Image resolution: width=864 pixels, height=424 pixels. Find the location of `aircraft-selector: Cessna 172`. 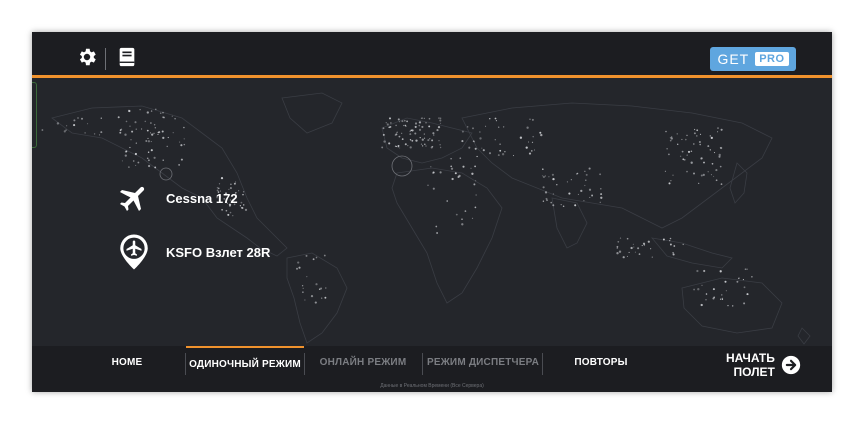

aircraft-selector: Cessna 172 is located at coordinates (177, 198).